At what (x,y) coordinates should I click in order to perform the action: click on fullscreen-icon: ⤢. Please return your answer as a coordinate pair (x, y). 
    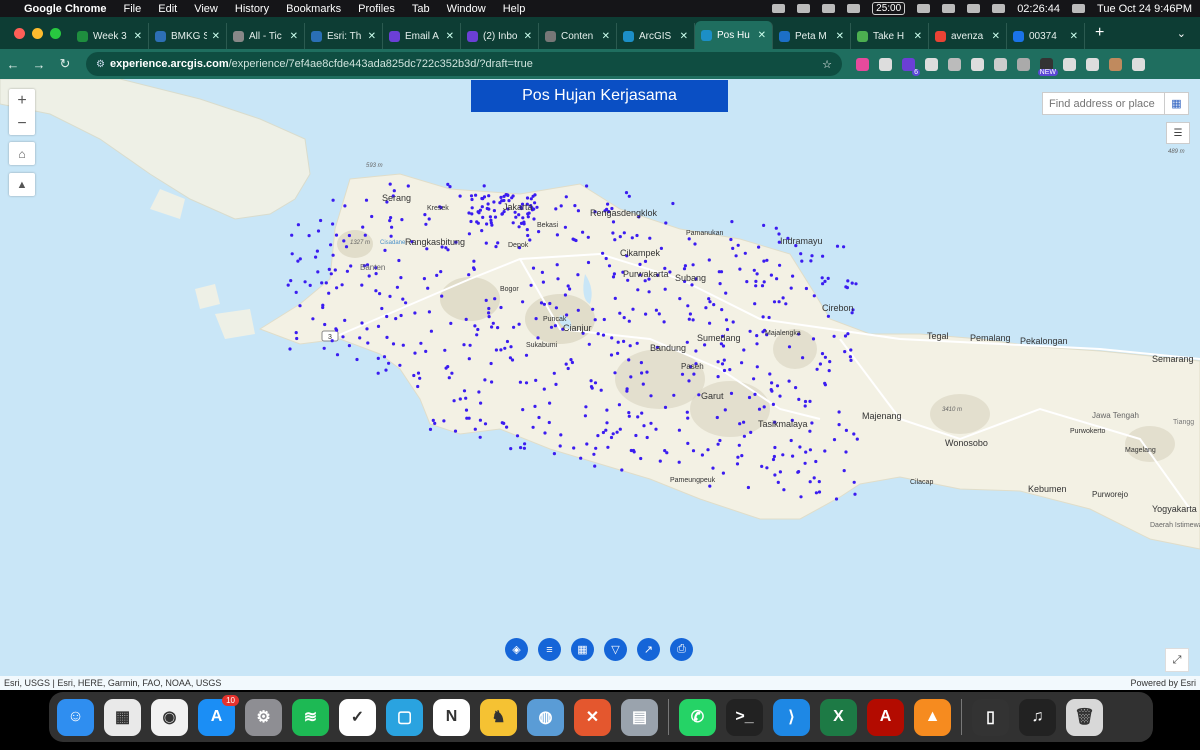
    Looking at the image, I should click on (1177, 660).